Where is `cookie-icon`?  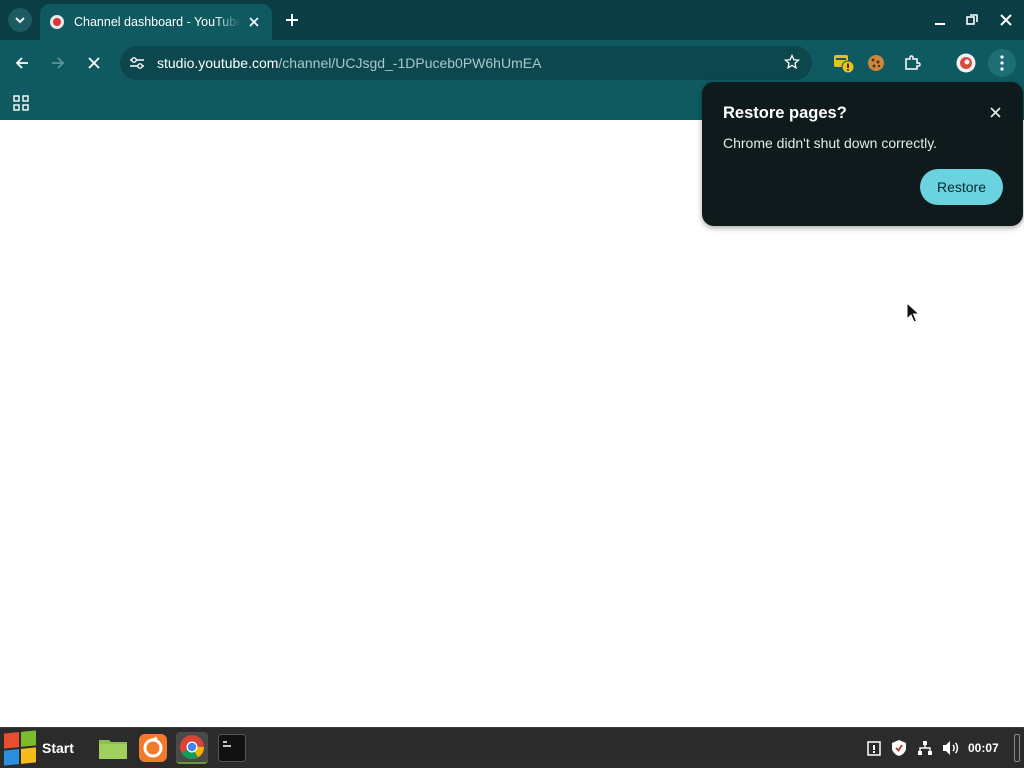
cookie-icon is located at coordinates (876, 63).